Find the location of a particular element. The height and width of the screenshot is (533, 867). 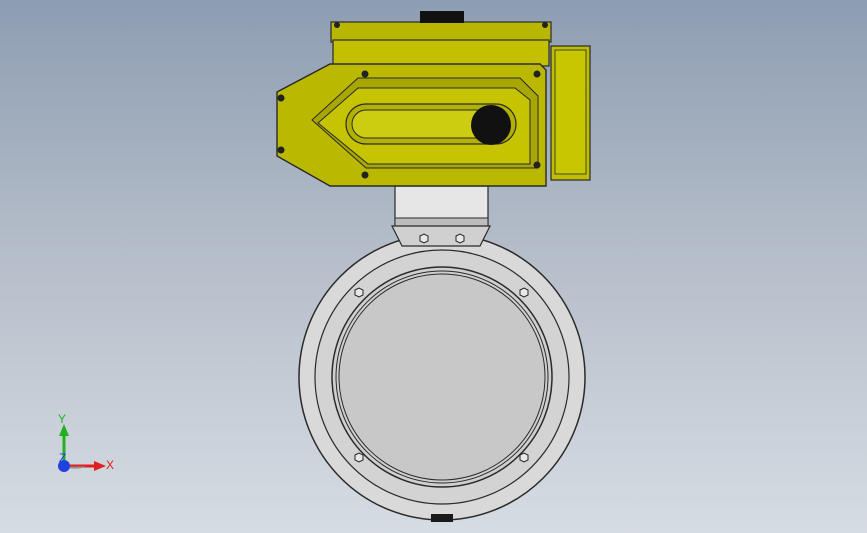

bottom-shaft-stub is located at coordinates (442, 518).